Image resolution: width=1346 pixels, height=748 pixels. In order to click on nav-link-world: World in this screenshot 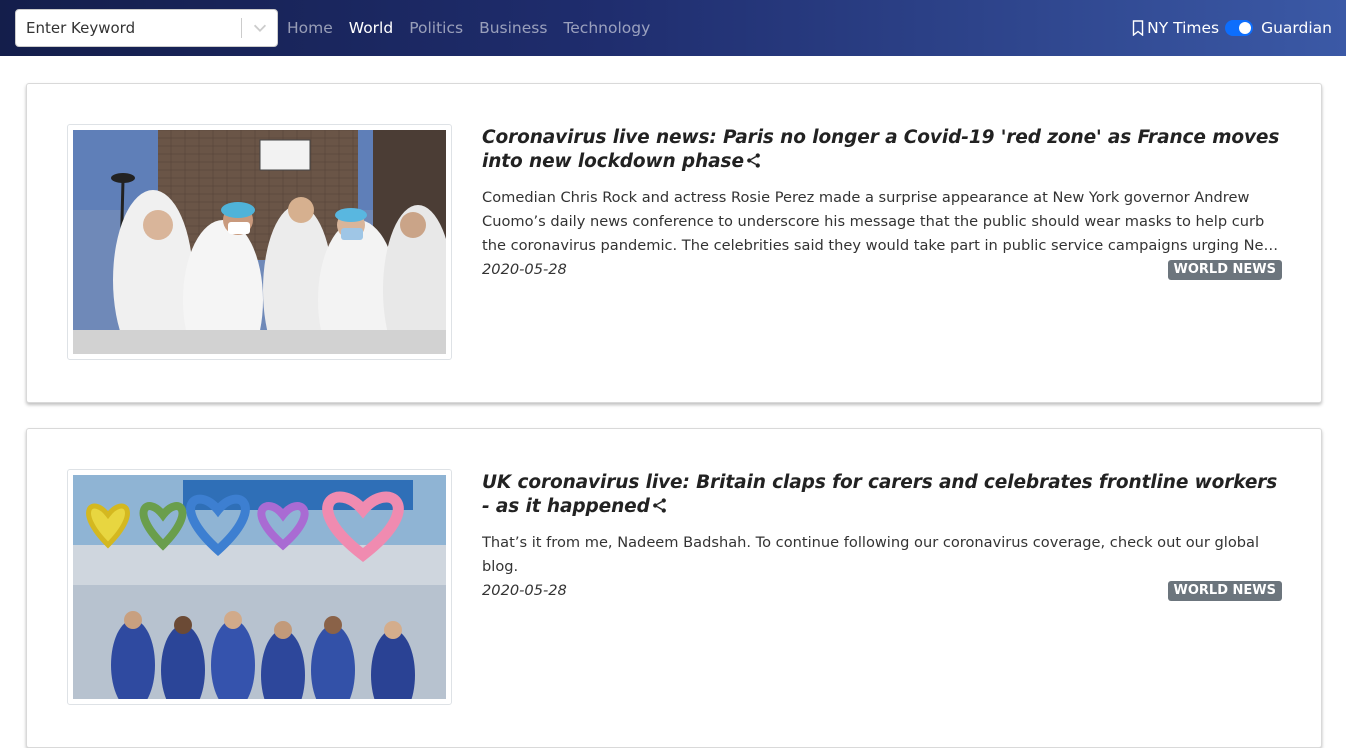, I will do `click(371, 28)`.